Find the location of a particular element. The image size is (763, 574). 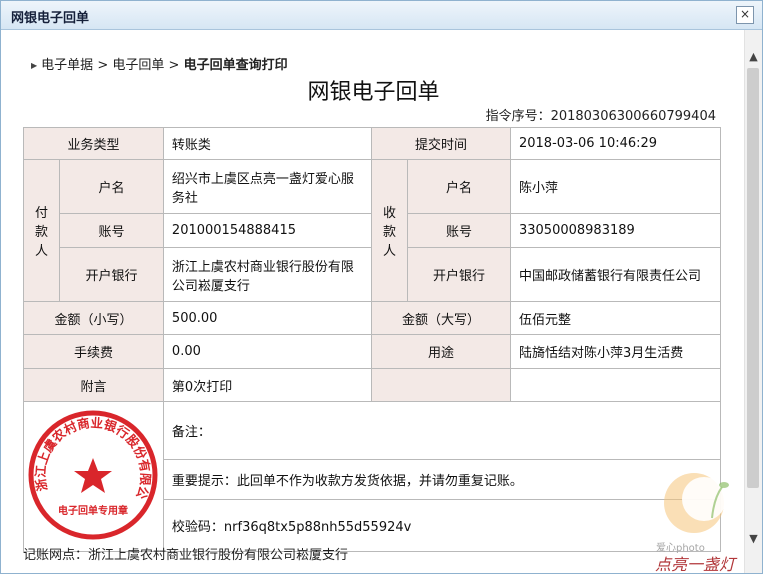

breadcrumb-arrow-icon: ▶ is located at coordinates (34, 65).